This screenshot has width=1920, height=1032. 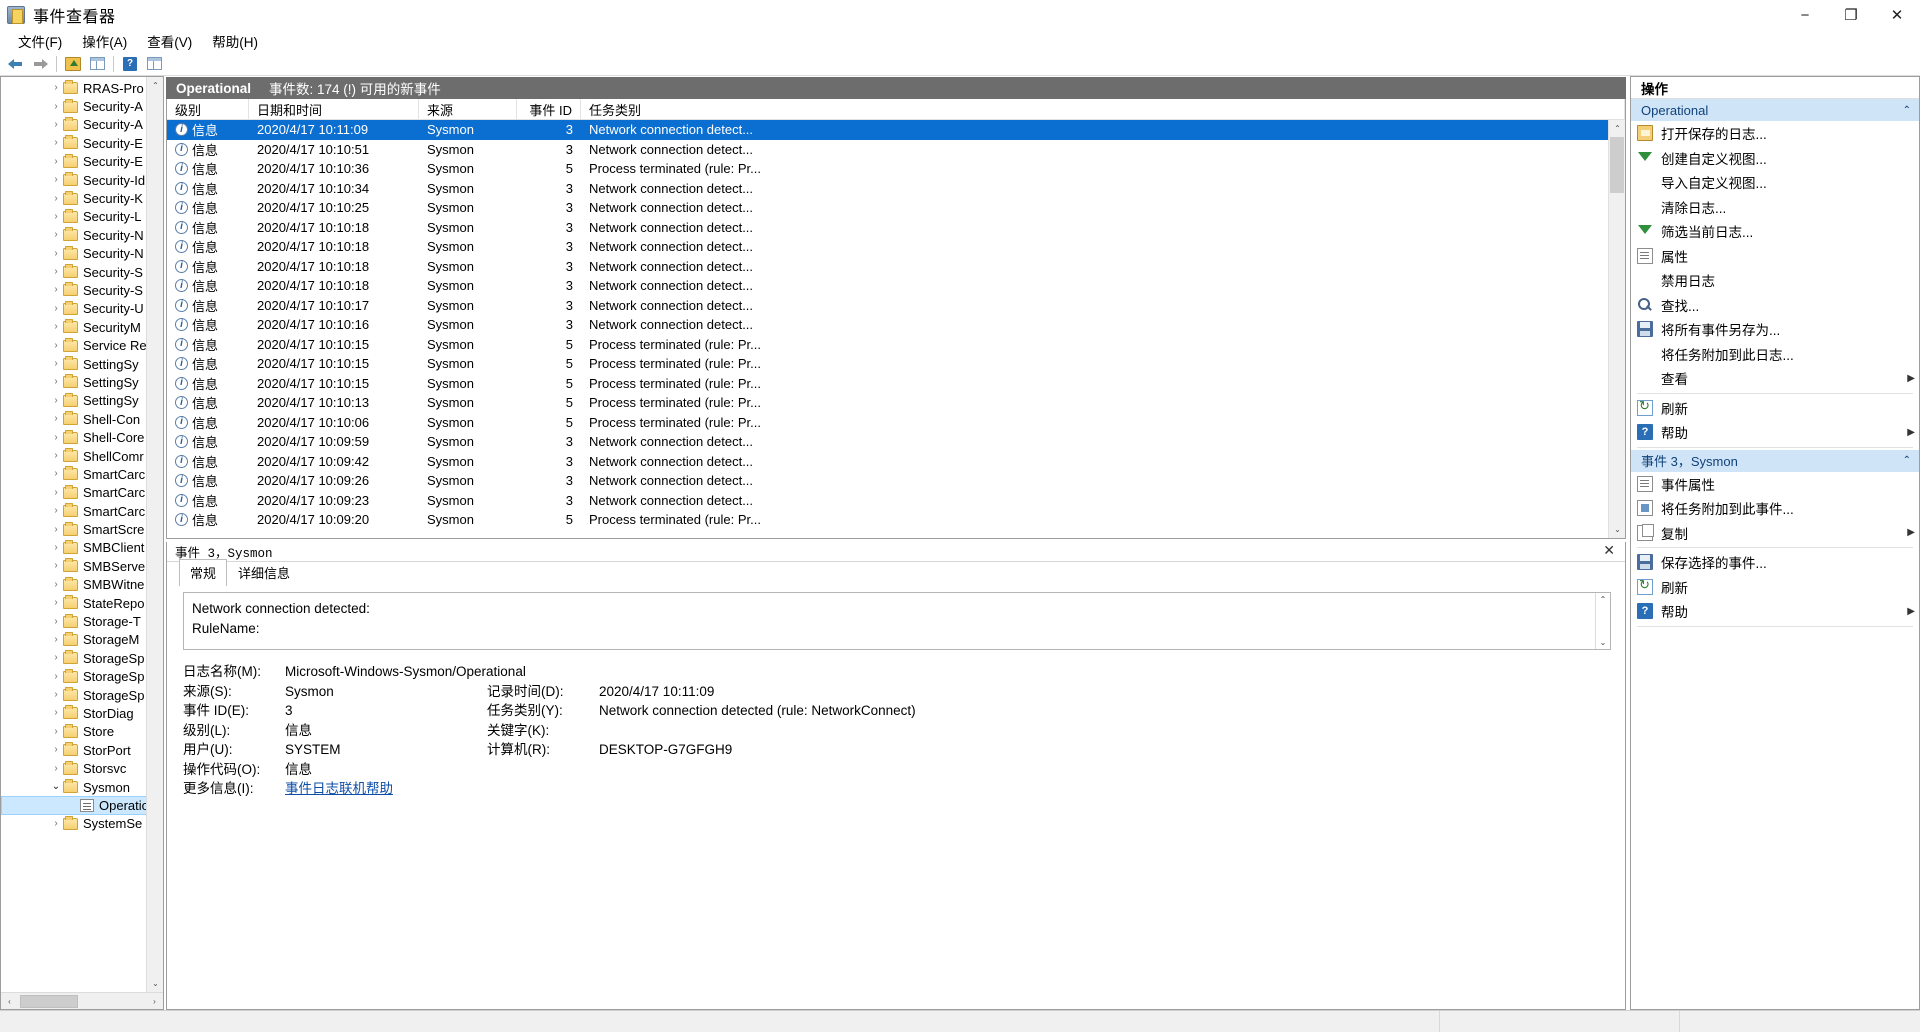 What do you see at coordinates (1775, 256) in the screenshot?
I see `action-item: 属性` at bounding box center [1775, 256].